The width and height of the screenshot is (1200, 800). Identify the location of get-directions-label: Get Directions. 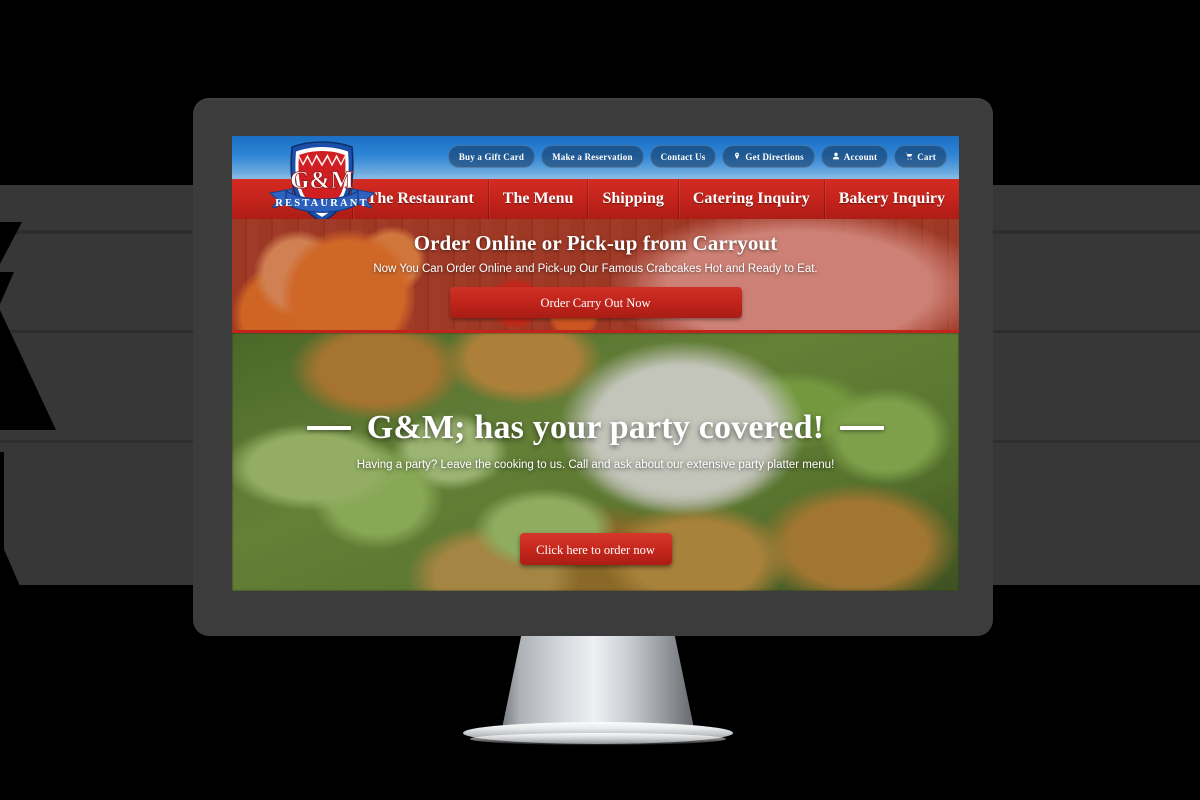
(774, 156).